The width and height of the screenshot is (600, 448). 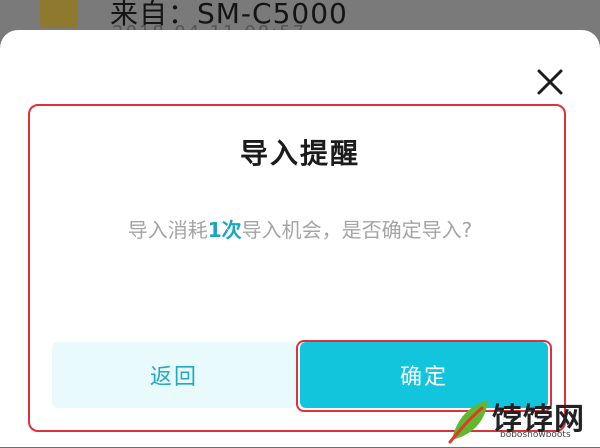 I want to click on dialog-message: 导入消耗1次导入机会，是否确定导入?, so click(x=300, y=228).